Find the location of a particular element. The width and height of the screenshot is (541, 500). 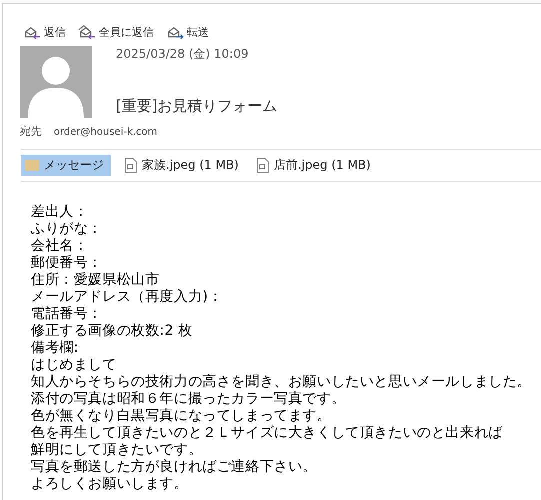

body-text-line: 電話番号： is located at coordinates (66, 314).